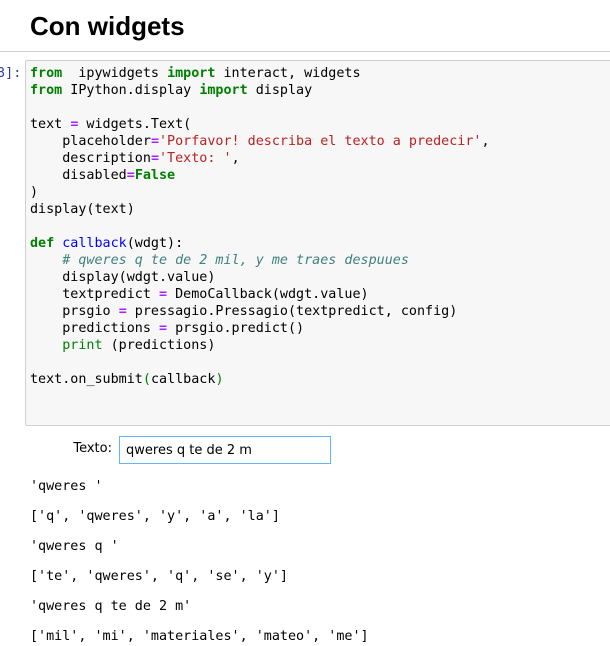 This screenshot has height=646, width=610. Describe the element at coordinates (135, 158) in the screenshot. I see `code-line: description='Texto: ',` at that location.